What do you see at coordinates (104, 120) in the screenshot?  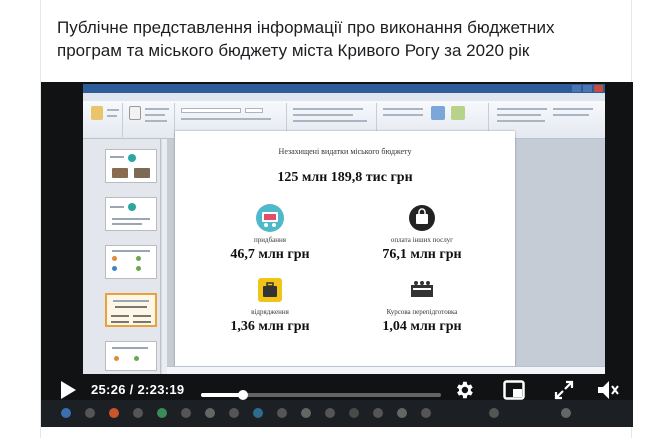 I see `ribbon-group-clipboard` at bounding box center [104, 120].